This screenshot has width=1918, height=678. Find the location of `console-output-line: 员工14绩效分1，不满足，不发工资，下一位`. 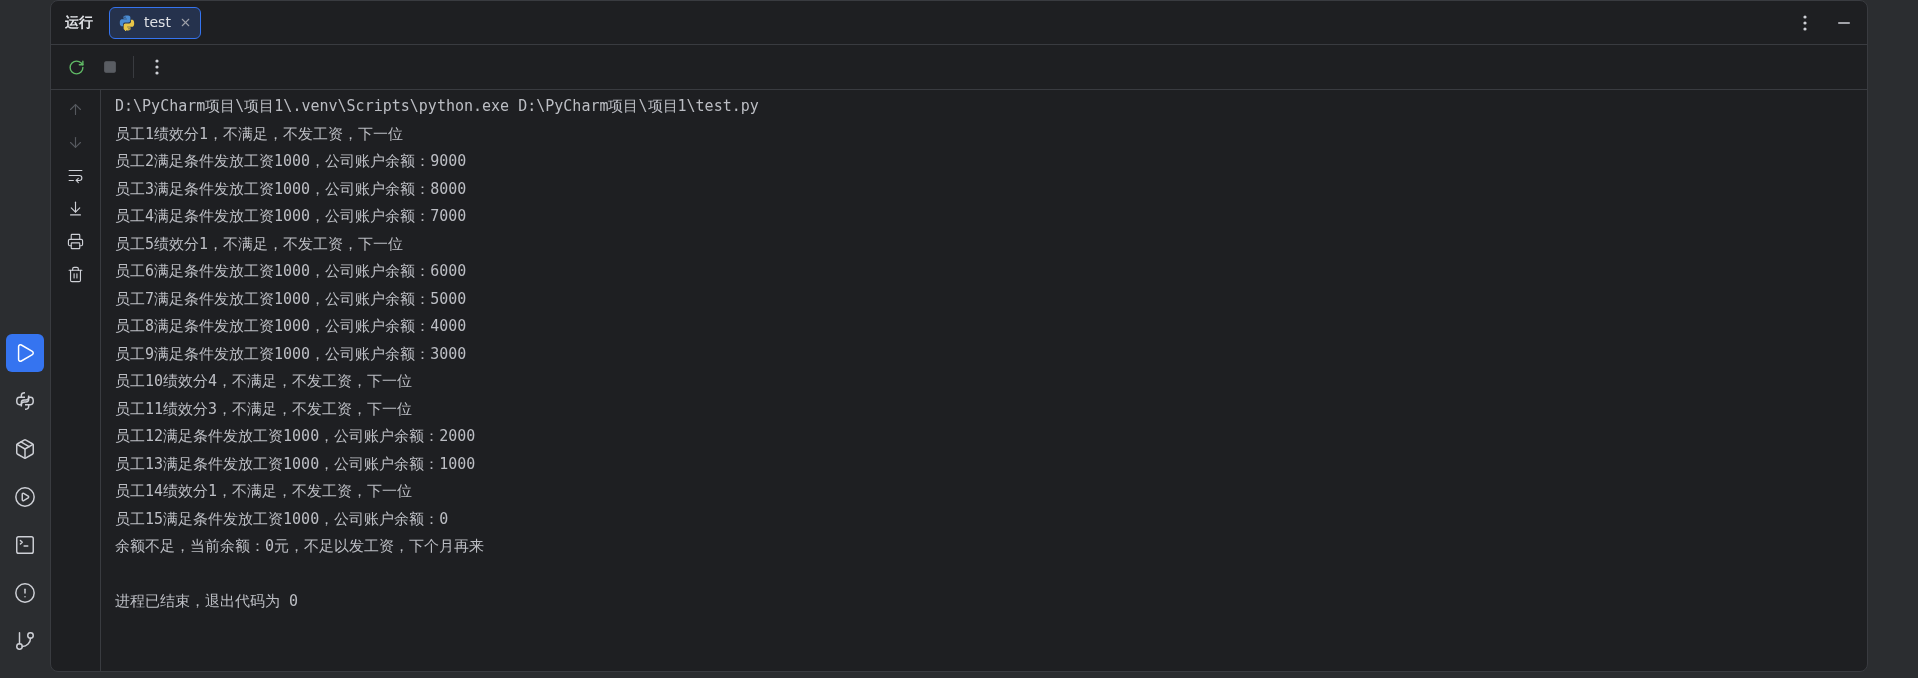

console-output-line: 员工14绩效分1，不满足，不发工资，下一位 is located at coordinates (264, 491).